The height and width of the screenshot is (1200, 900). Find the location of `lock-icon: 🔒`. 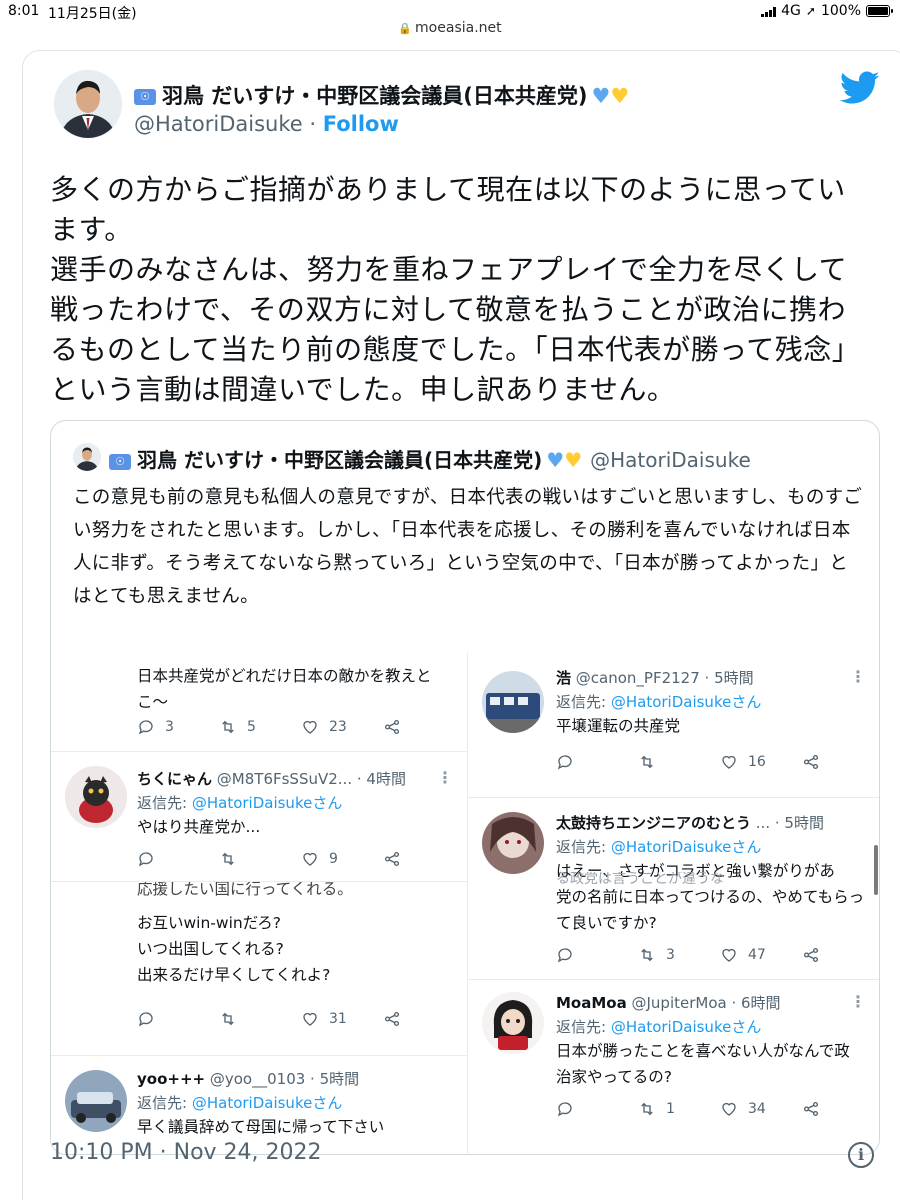

lock-icon: 🔒 is located at coordinates (405, 28).